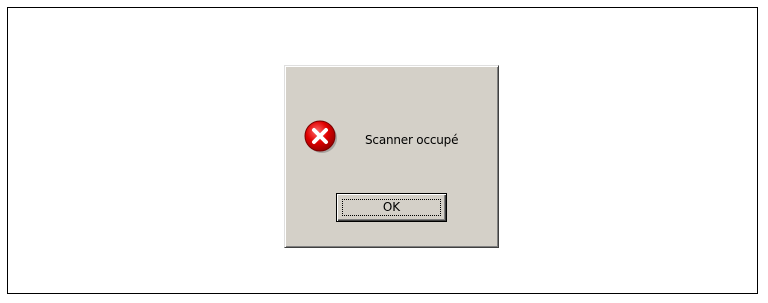 The height and width of the screenshot is (303, 768). Describe the element at coordinates (321, 137) in the screenshot. I see `error-icon` at that location.